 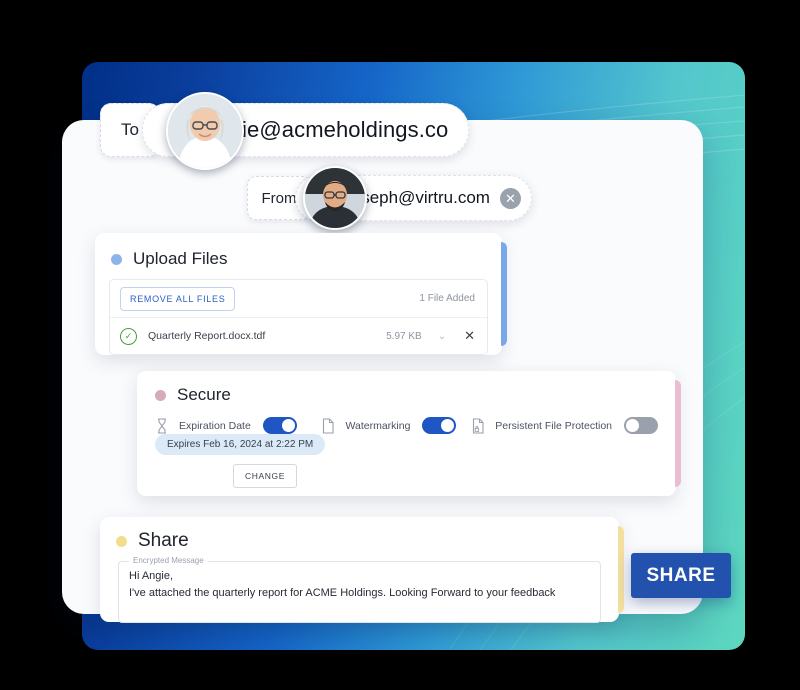 I want to click on message-line-1: Hi Angie,, so click(x=151, y=576).